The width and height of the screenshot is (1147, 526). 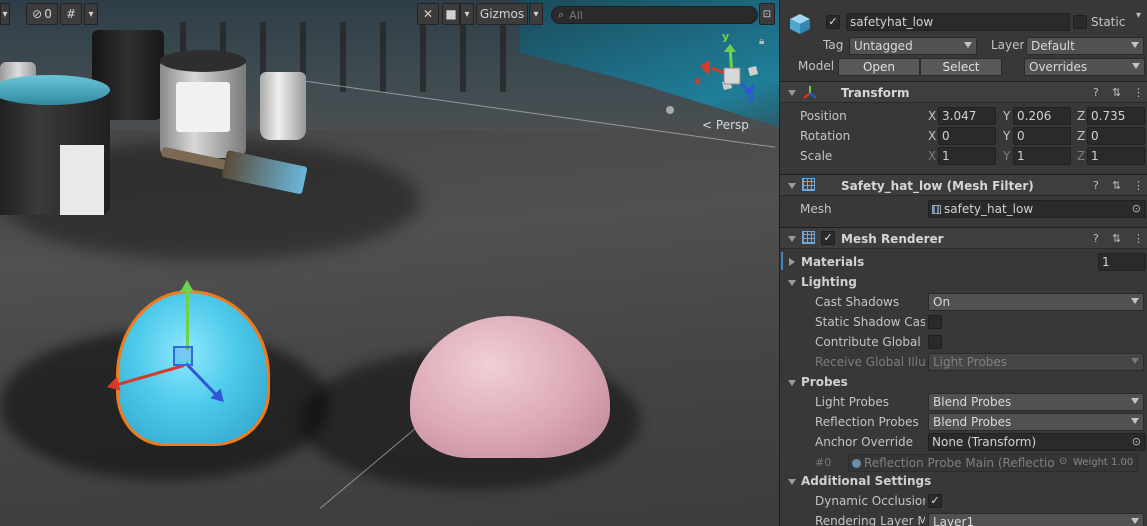 I want to click on rotation-y-value: 0, so click(x=1021, y=136).